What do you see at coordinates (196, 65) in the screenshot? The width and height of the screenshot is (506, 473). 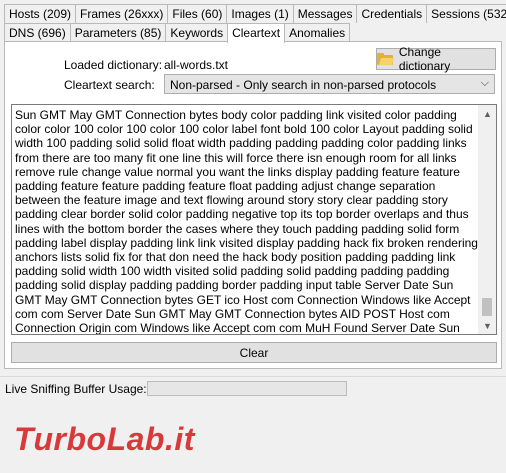 I see `loaded-dictionary-value: all-words.txt` at bounding box center [196, 65].